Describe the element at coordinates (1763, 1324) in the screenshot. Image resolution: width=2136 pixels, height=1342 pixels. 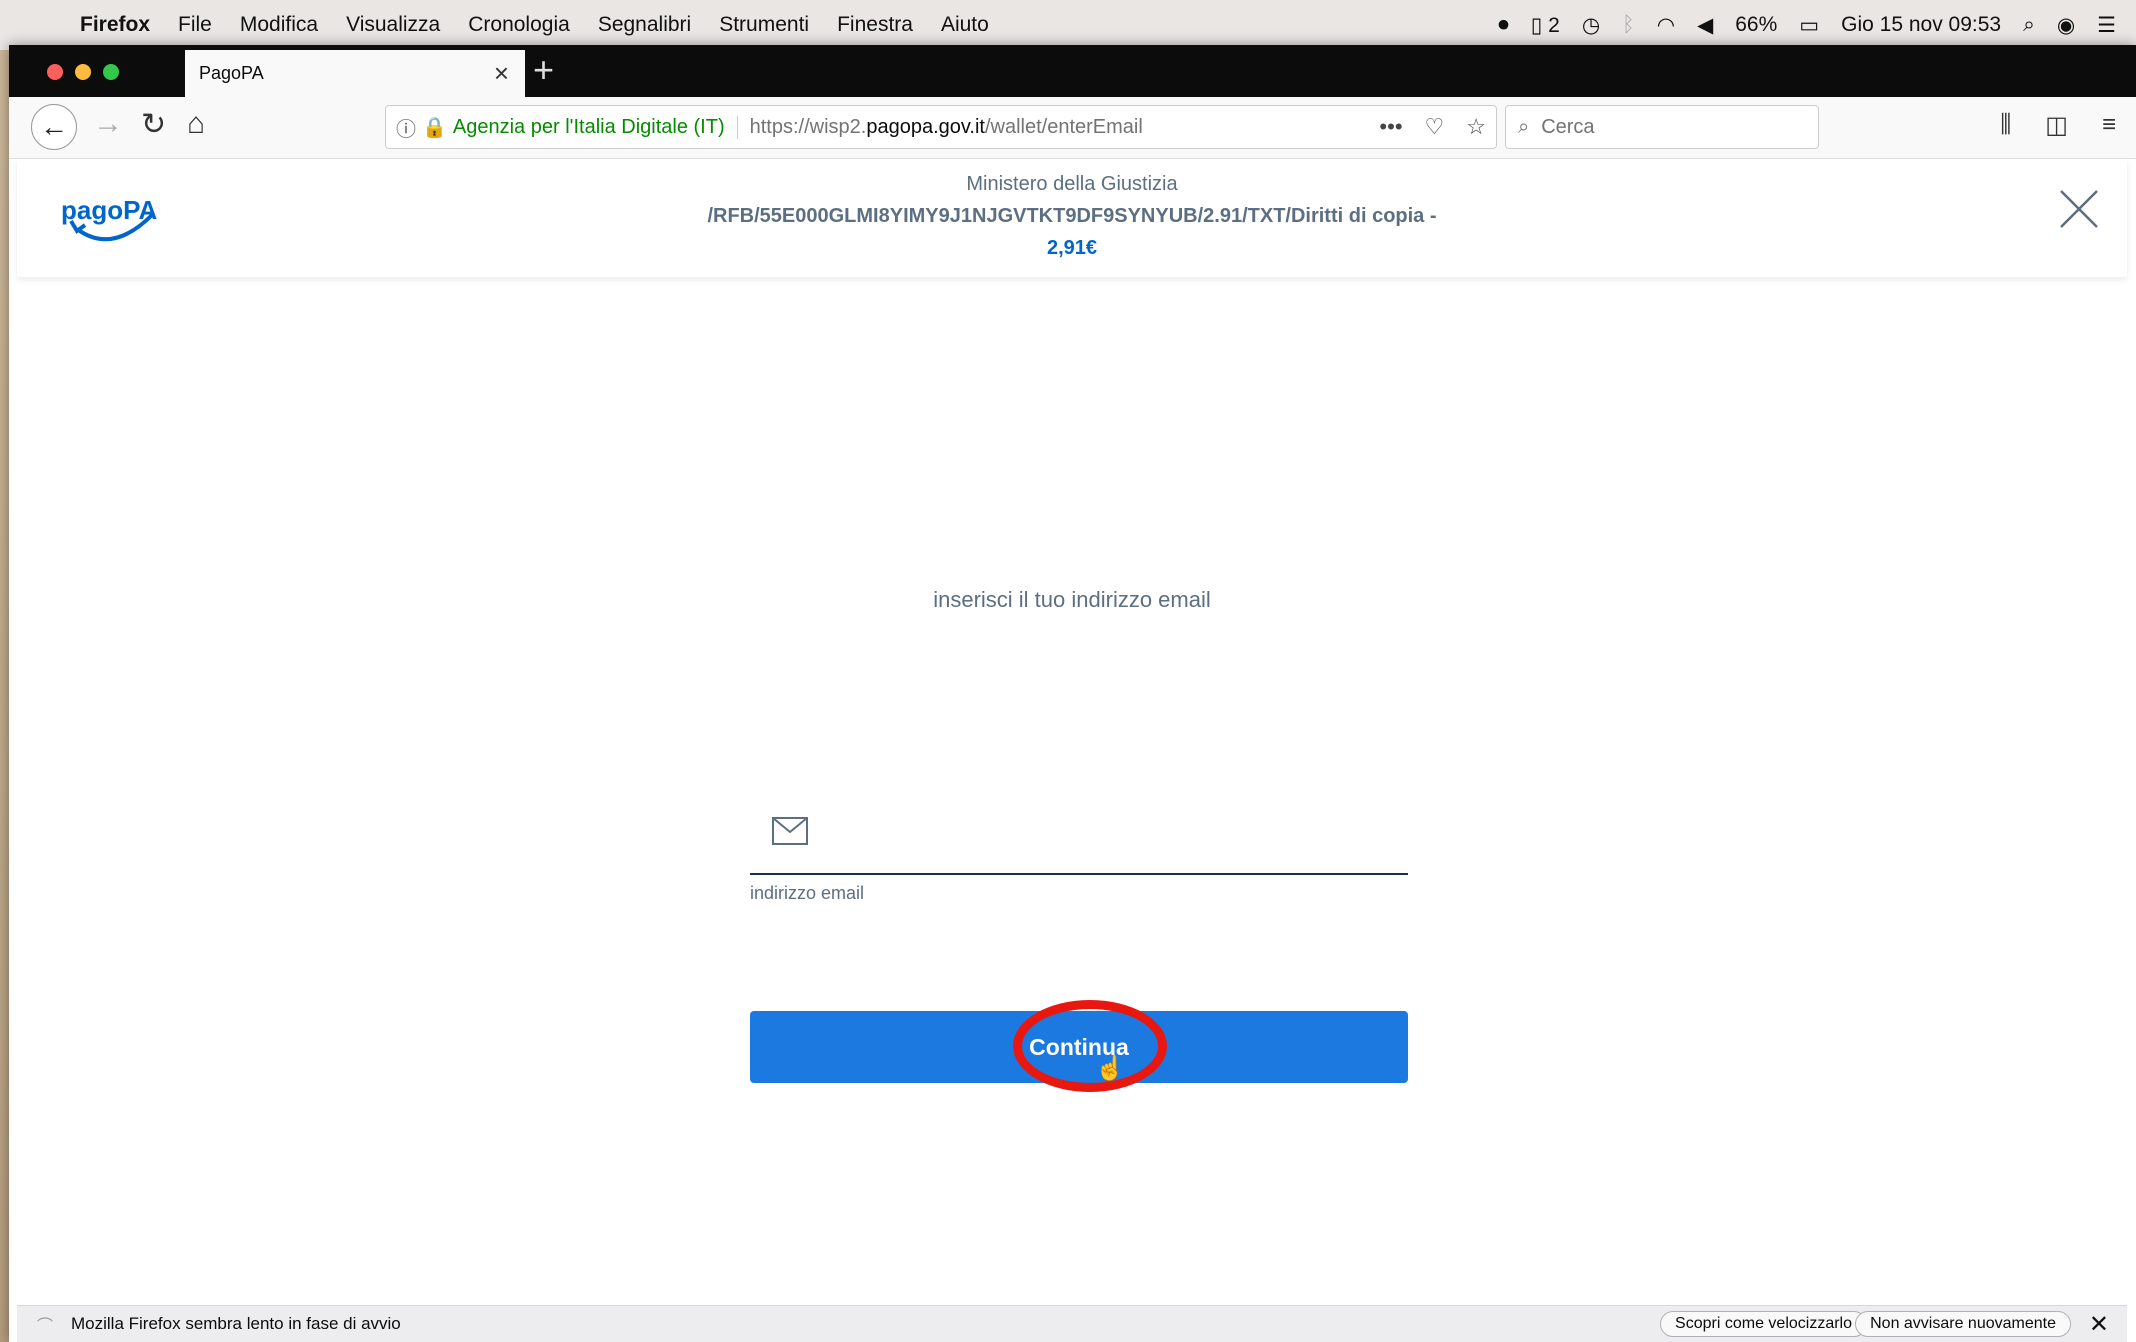
I see `learn-speedup-button: Scopri come velocizzarlo` at that location.